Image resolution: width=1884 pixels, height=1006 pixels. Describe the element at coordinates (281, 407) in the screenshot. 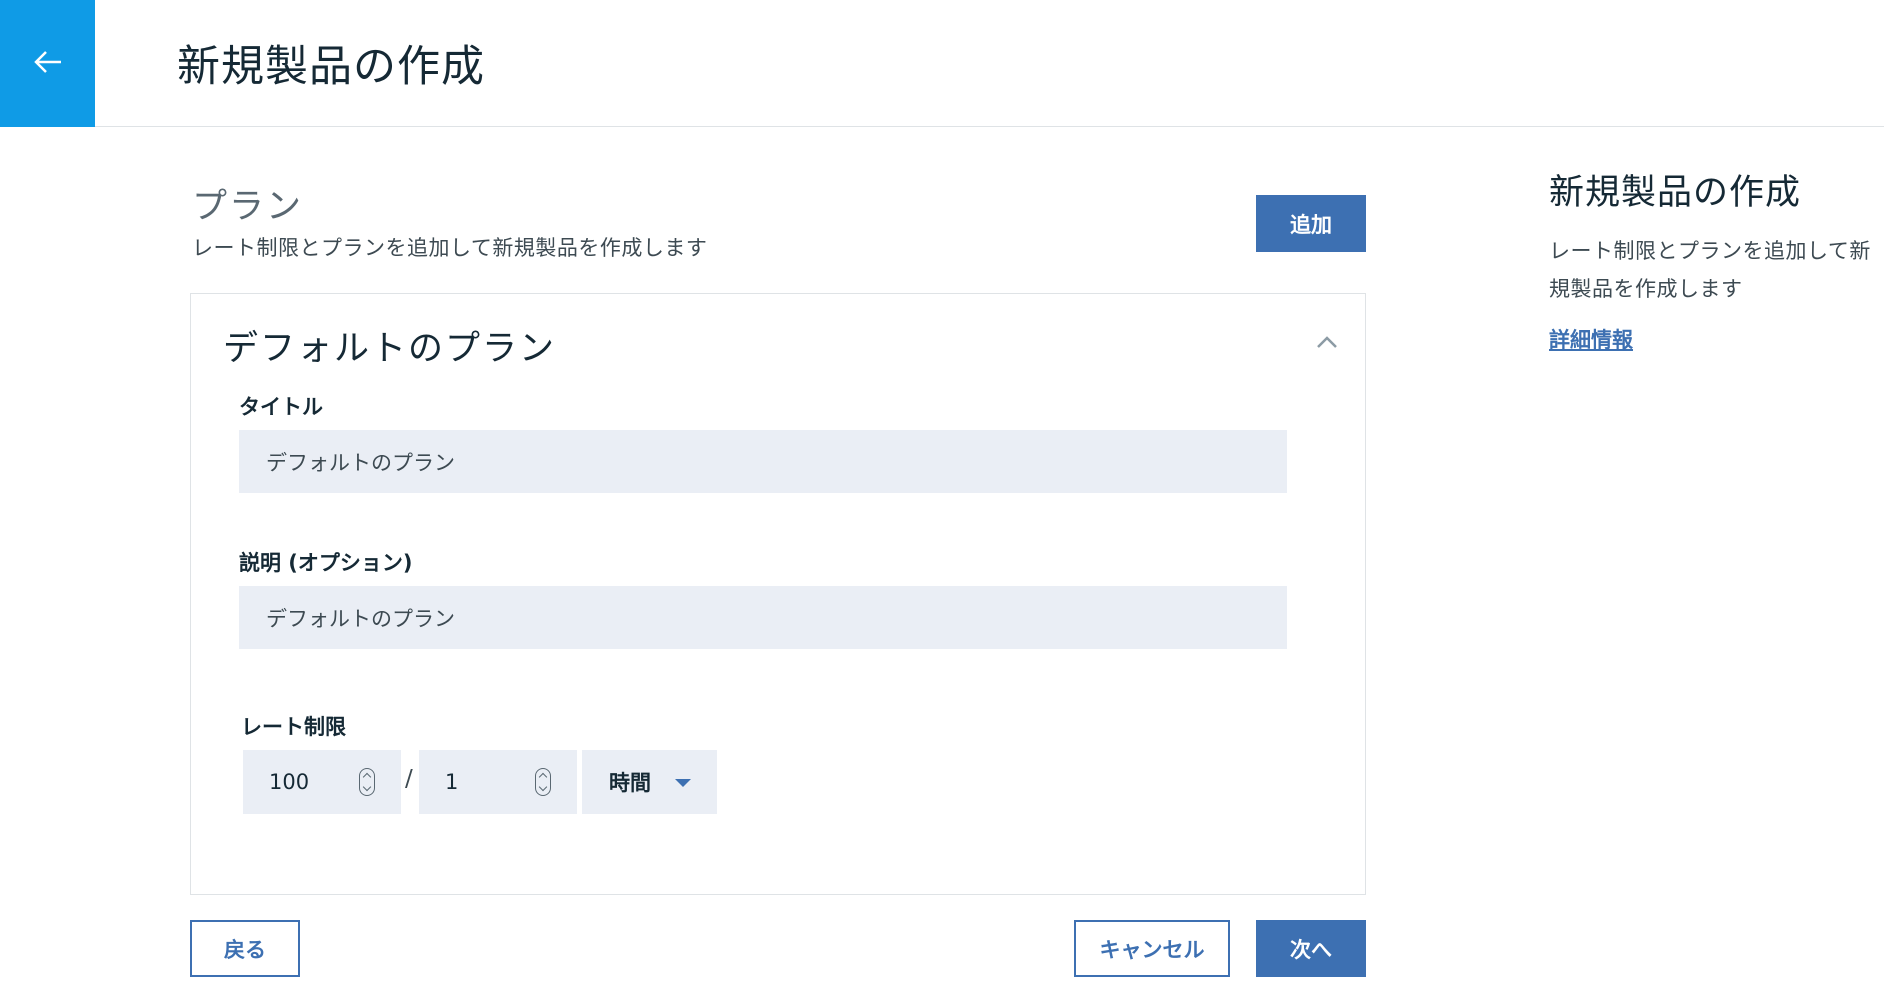

I see `title-field-label: タイトル` at that location.